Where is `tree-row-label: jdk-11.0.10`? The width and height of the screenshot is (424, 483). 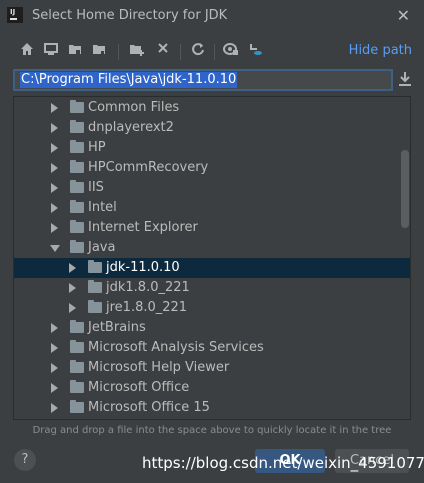 tree-row-label: jdk-11.0.10 is located at coordinates (143, 267).